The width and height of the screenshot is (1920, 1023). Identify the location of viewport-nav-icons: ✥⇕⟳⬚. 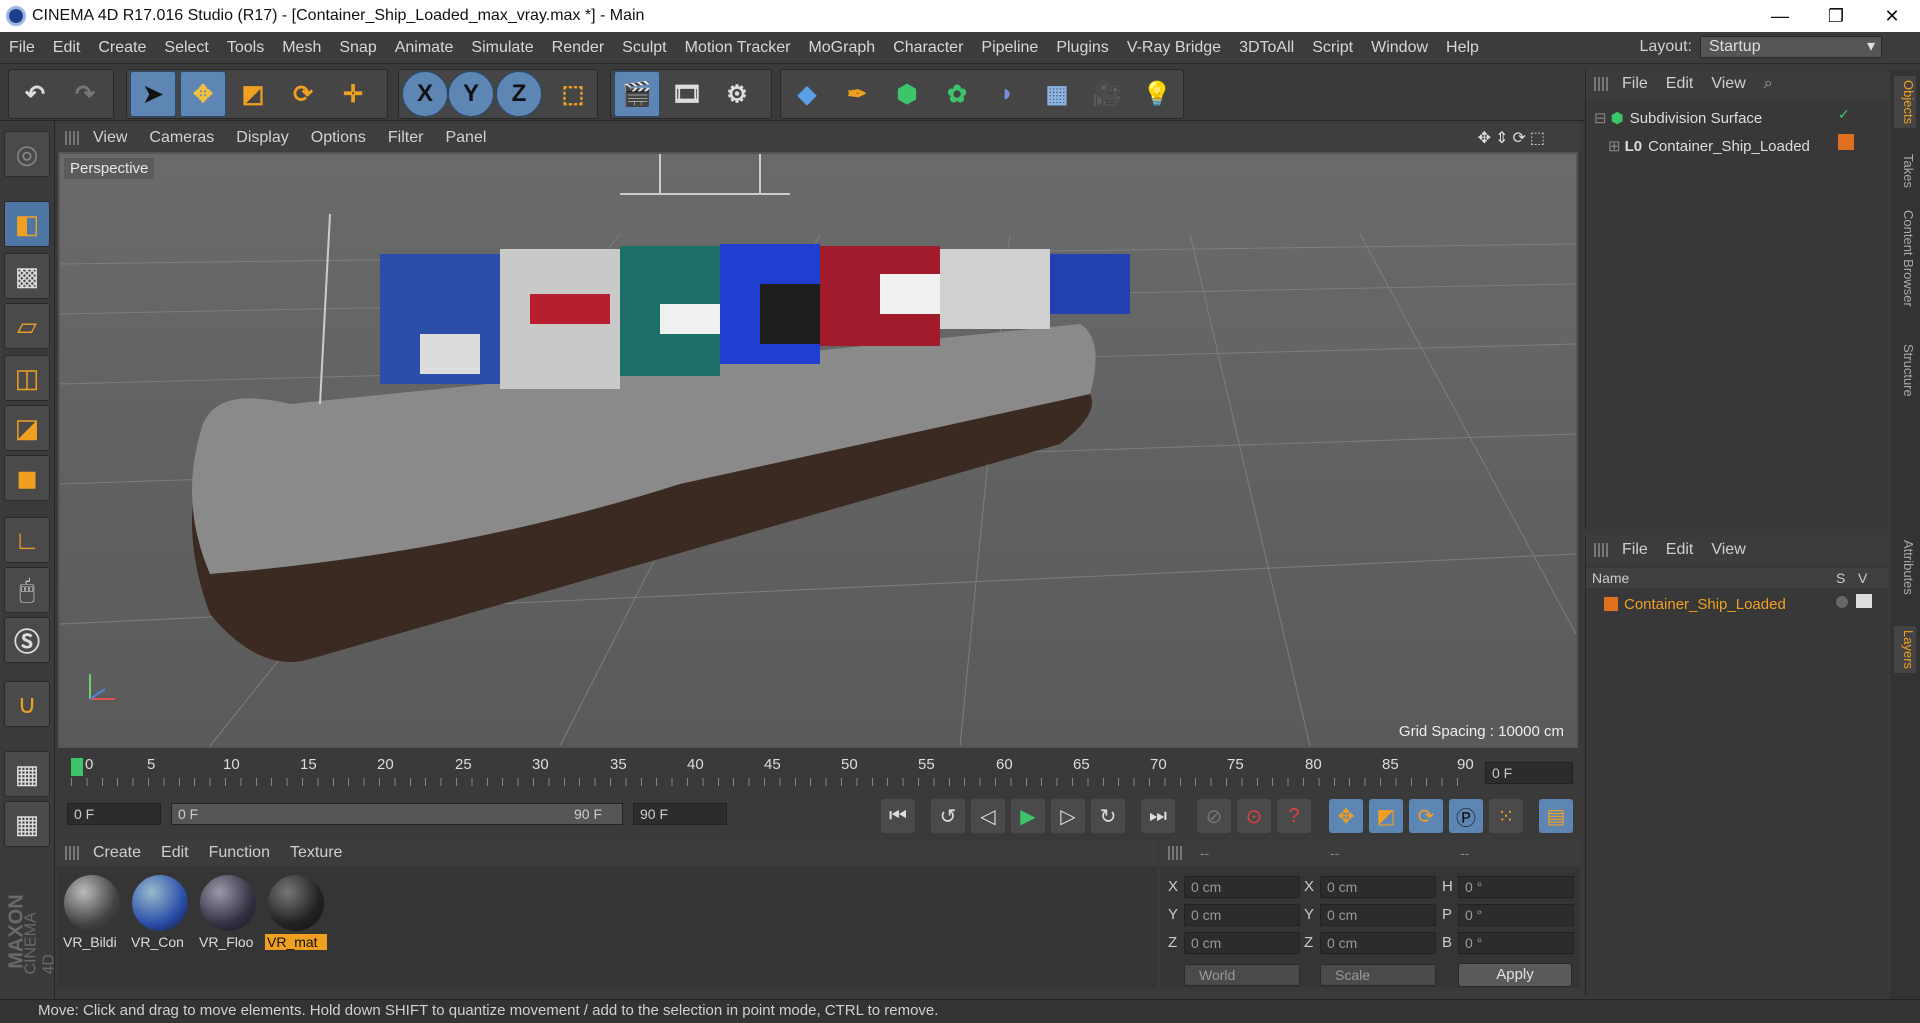
(1513, 138).